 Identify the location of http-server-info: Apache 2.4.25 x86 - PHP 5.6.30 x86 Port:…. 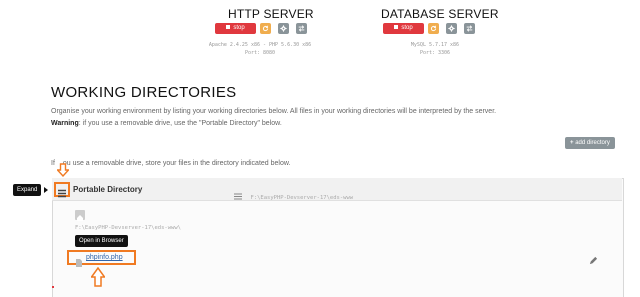
(260, 49).